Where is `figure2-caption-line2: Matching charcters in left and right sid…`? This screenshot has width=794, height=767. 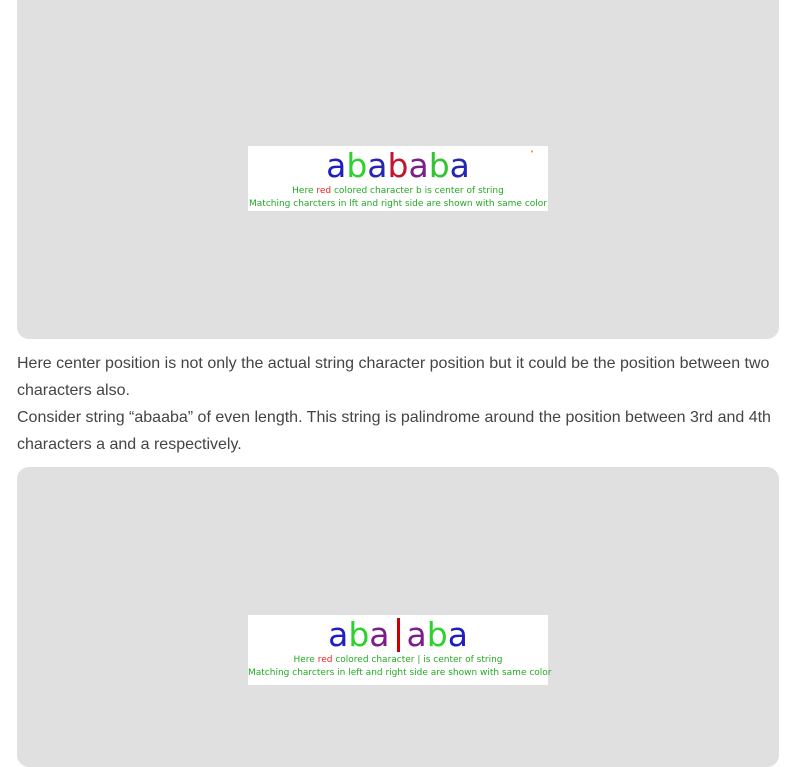 figure2-caption-line2: Matching charcters in left and right sid… is located at coordinates (400, 673).